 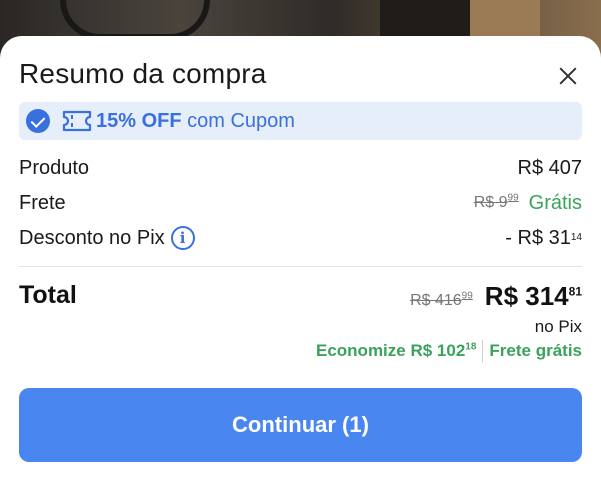 I want to click on shipping-value: R$ 999 Grátis, so click(x=528, y=203).